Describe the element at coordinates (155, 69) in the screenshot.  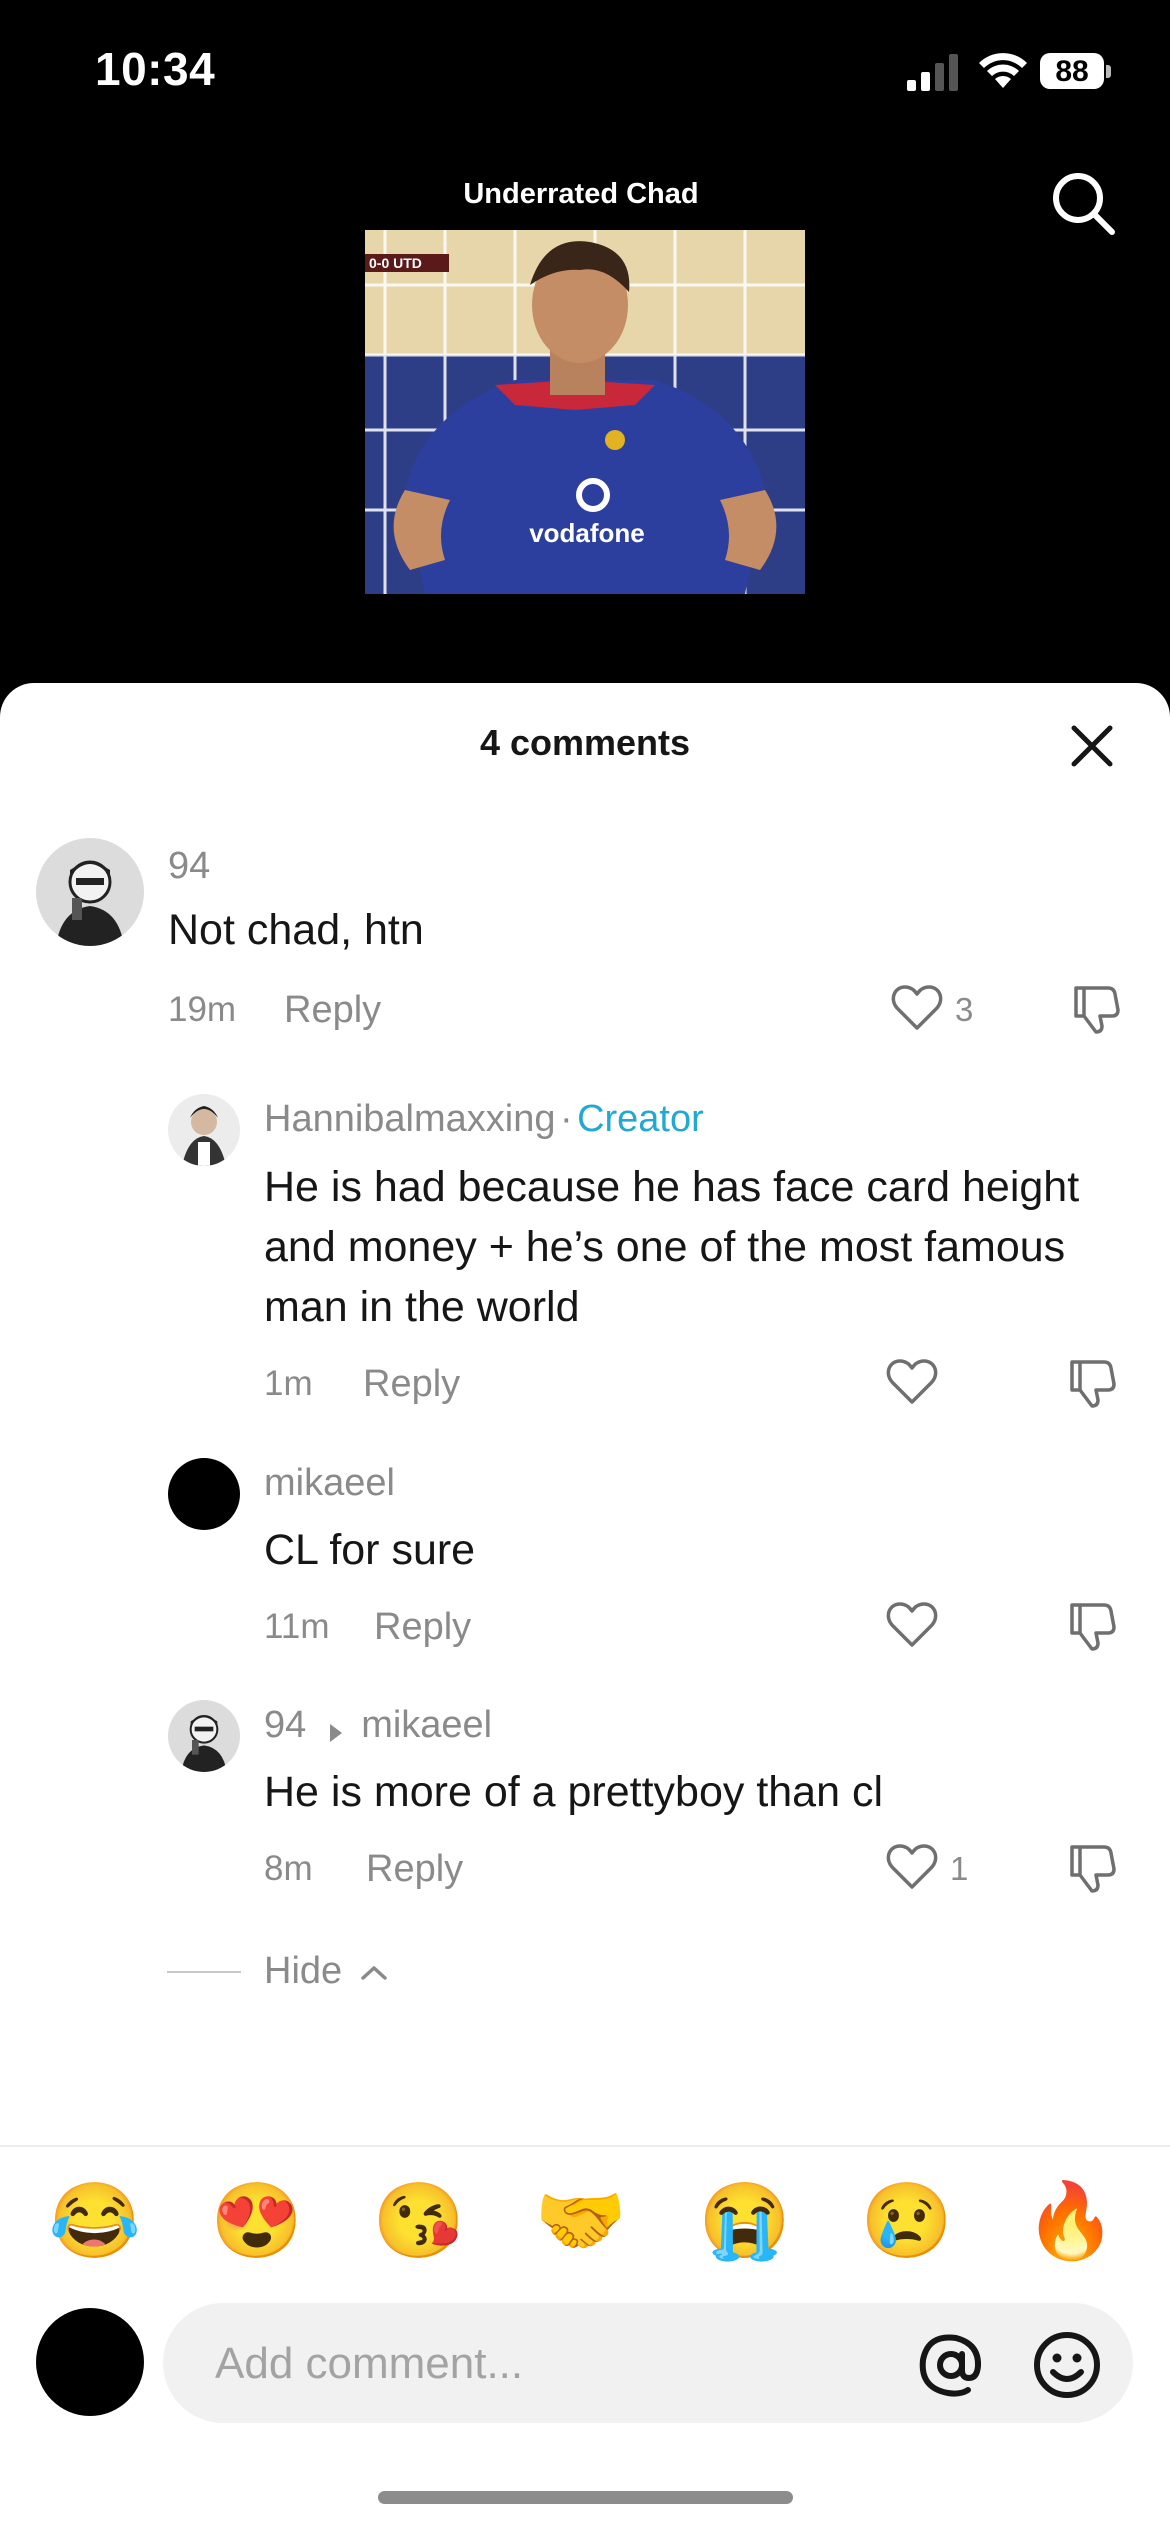
I see `status-time: 10:34` at that location.